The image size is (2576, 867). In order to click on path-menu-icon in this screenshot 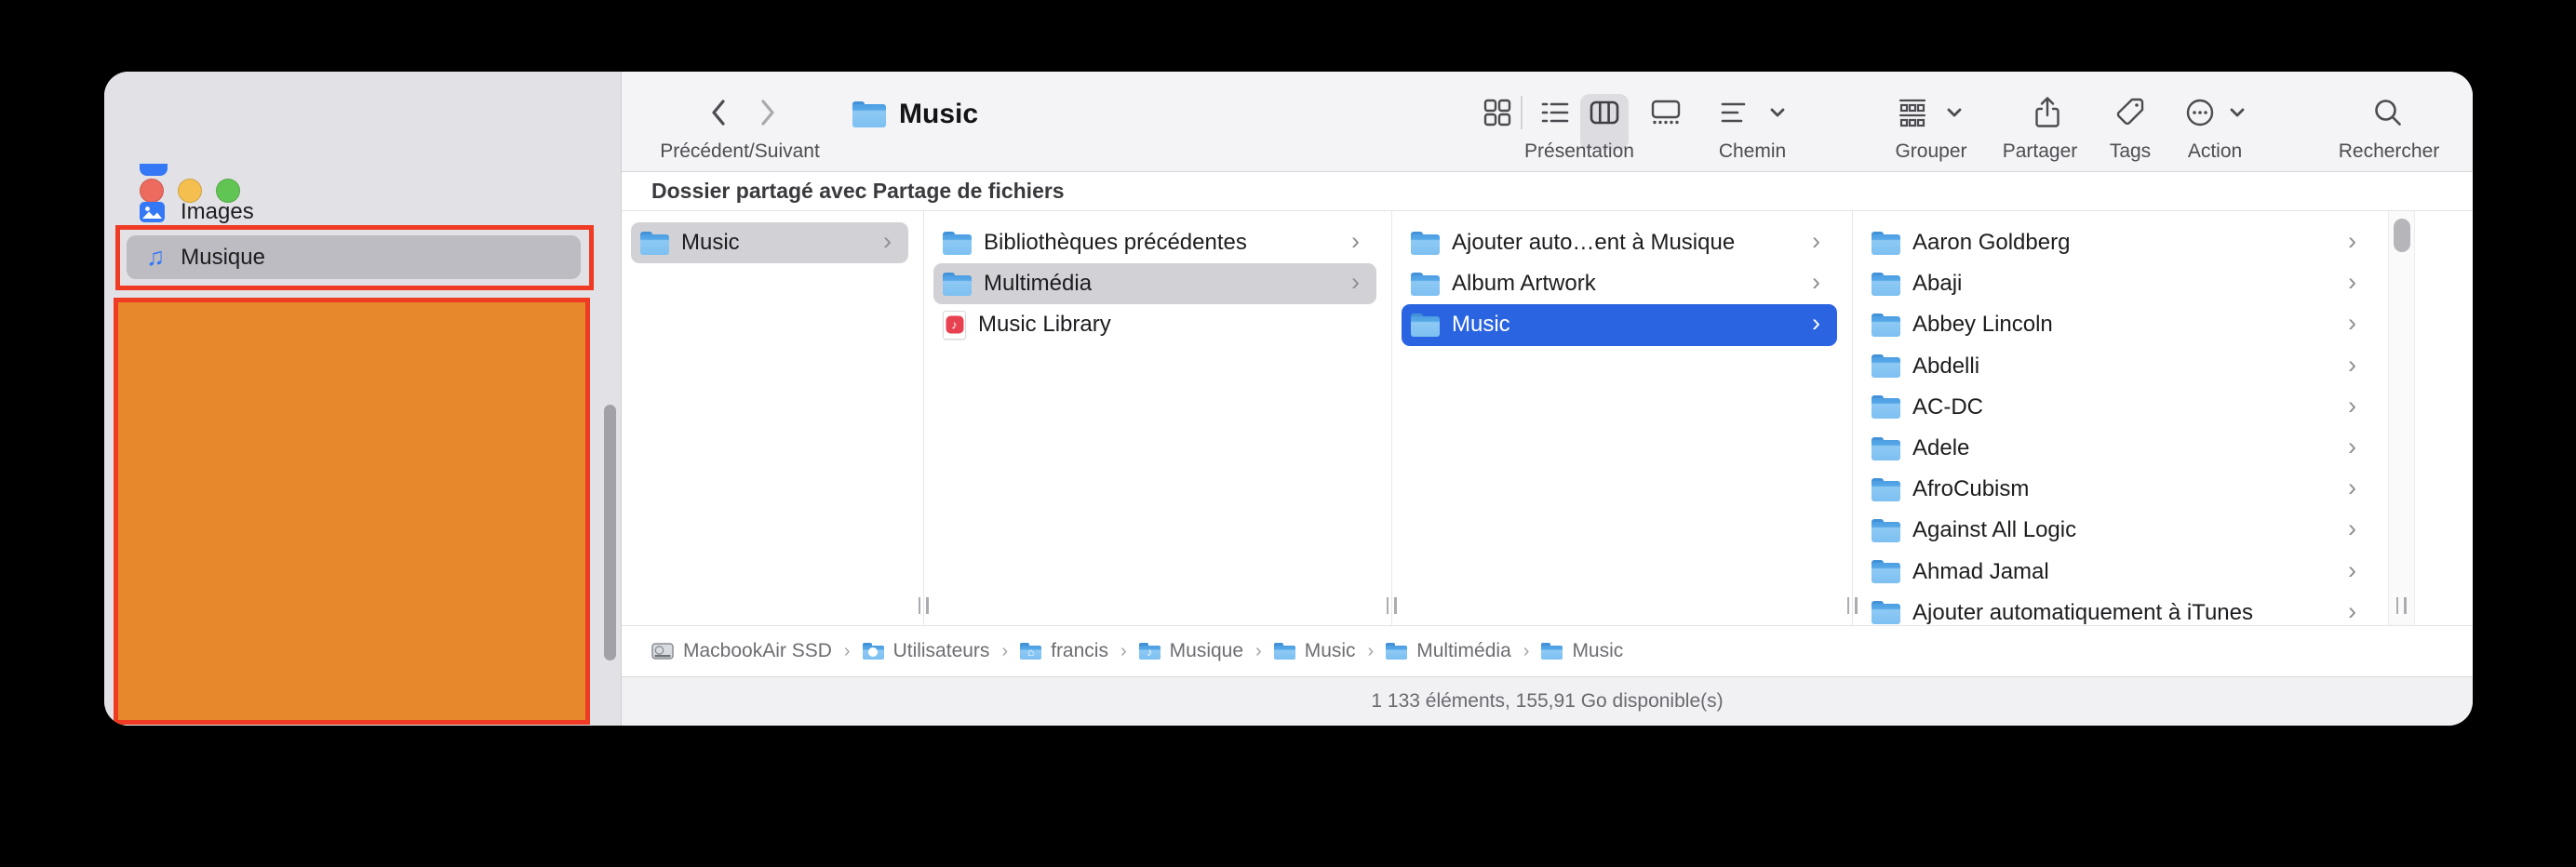, I will do `click(1733, 112)`.